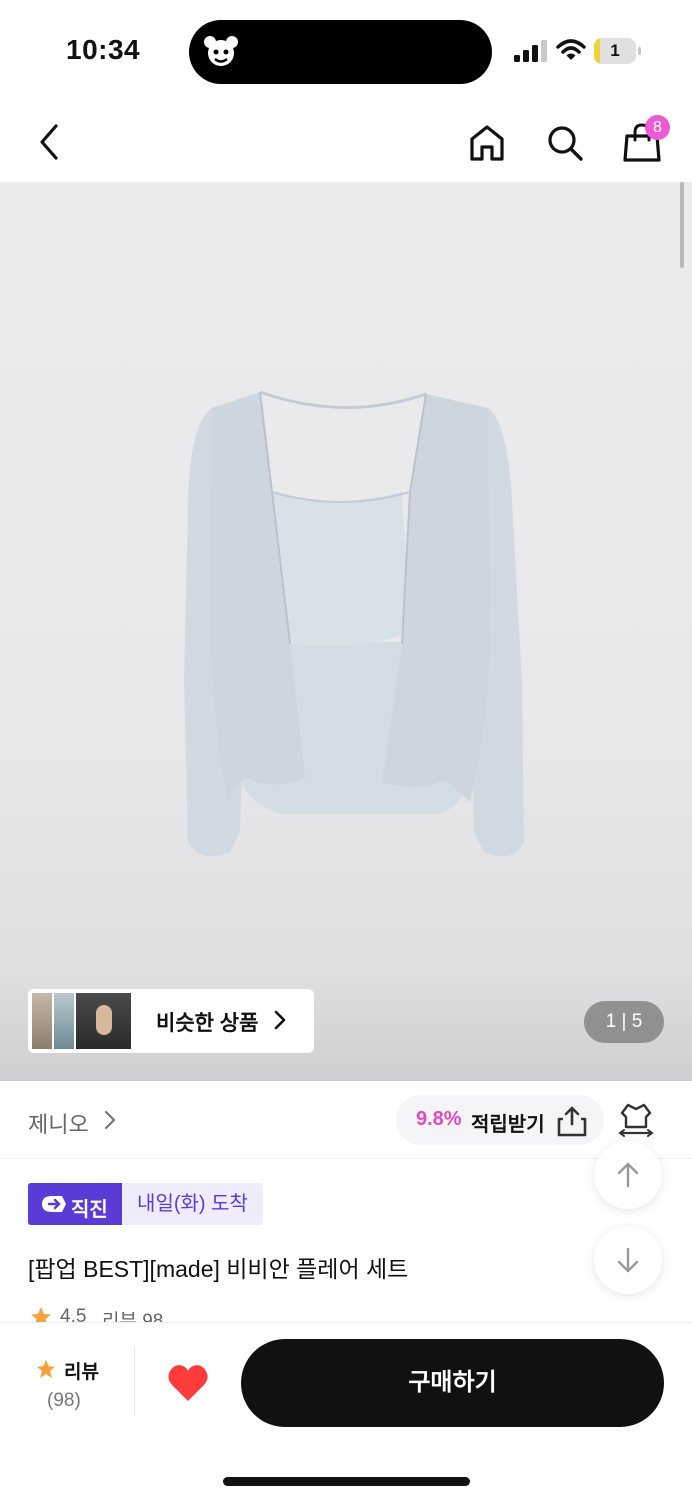  I want to click on points-button: 9.8% 적립받기, so click(500, 1120).